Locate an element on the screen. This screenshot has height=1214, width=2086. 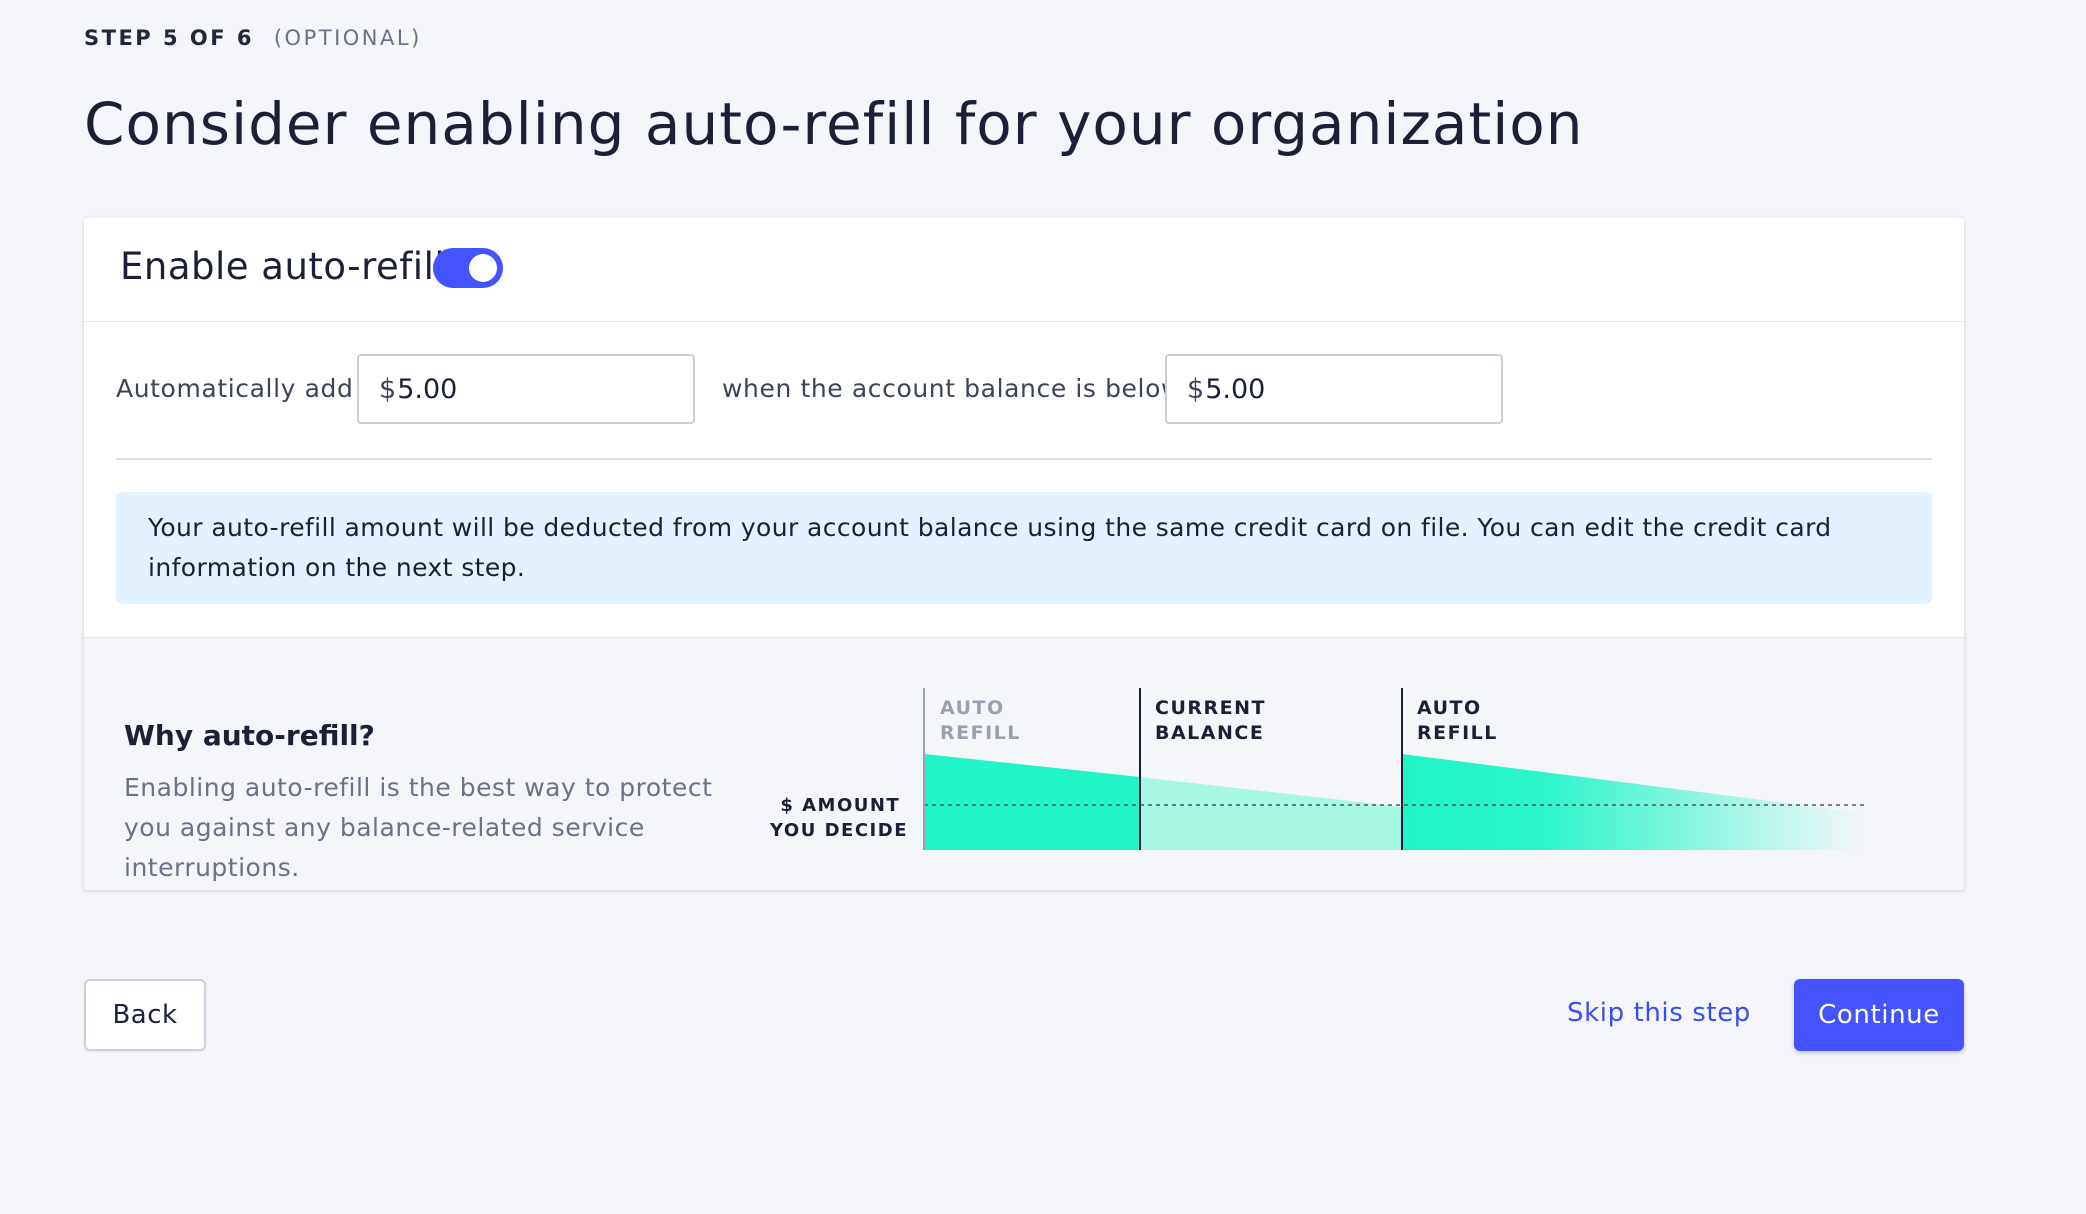
balance-fill-fade is located at coordinates (1633, 802).